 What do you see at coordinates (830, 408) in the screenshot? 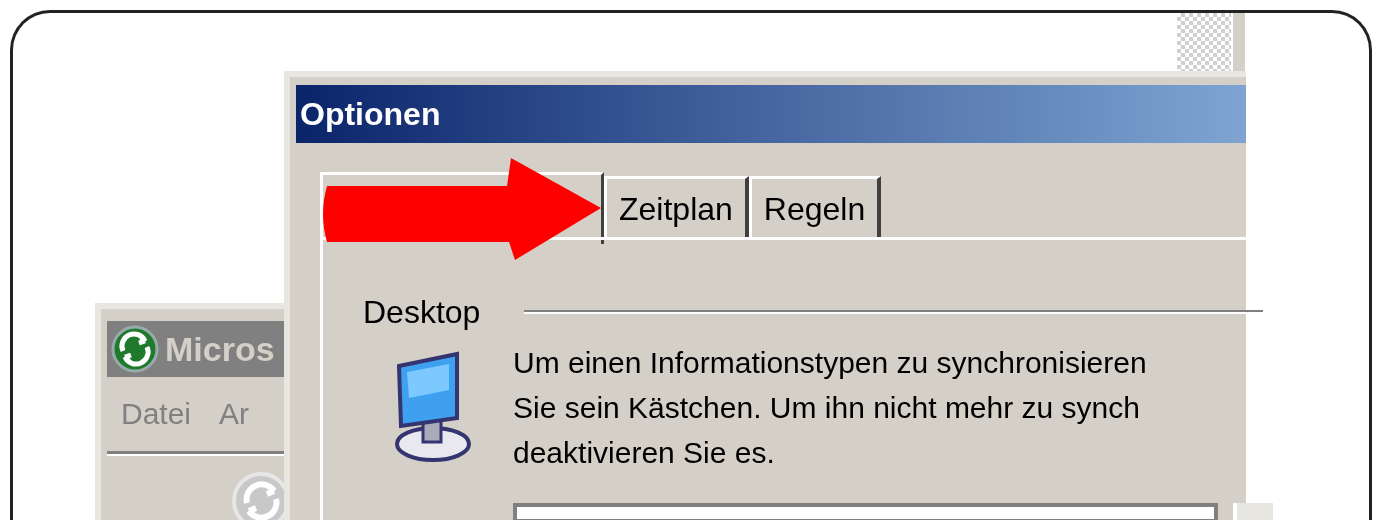
I see `description-text: Um einen Informationstypen zu synchronisieren Sie sein Kästchen. Um ihn nicht mehr zu synch deaktivieren Sie es.` at bounding box center [830, 408].